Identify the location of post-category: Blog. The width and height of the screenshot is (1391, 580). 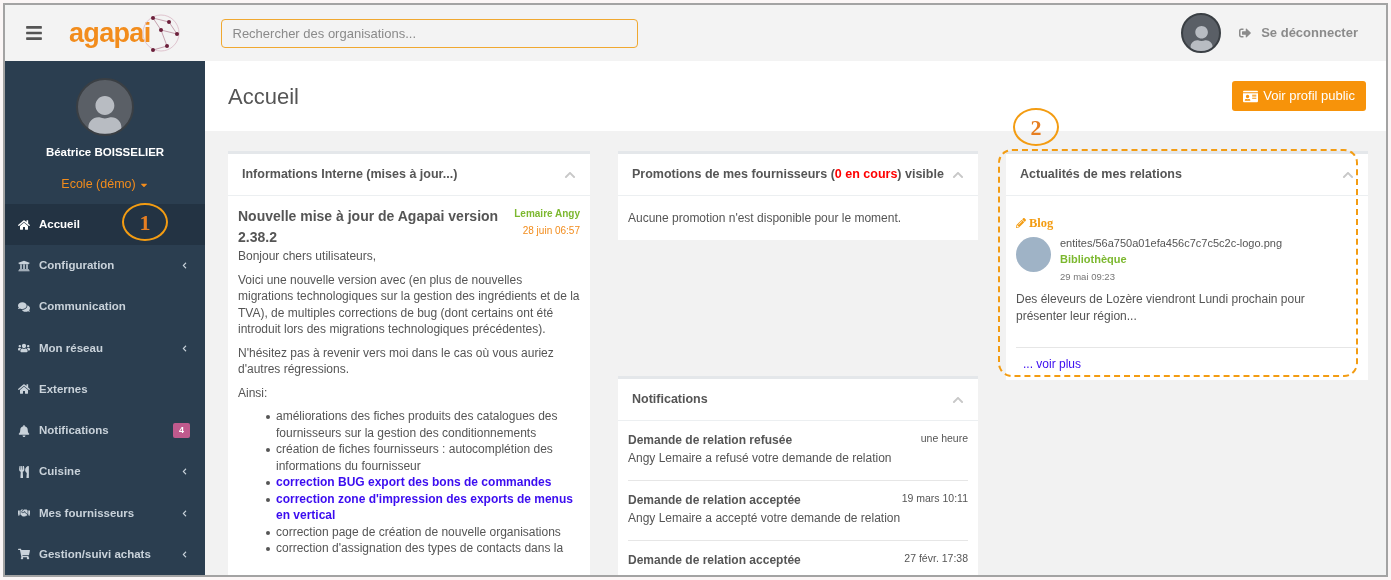
(1041, 223).